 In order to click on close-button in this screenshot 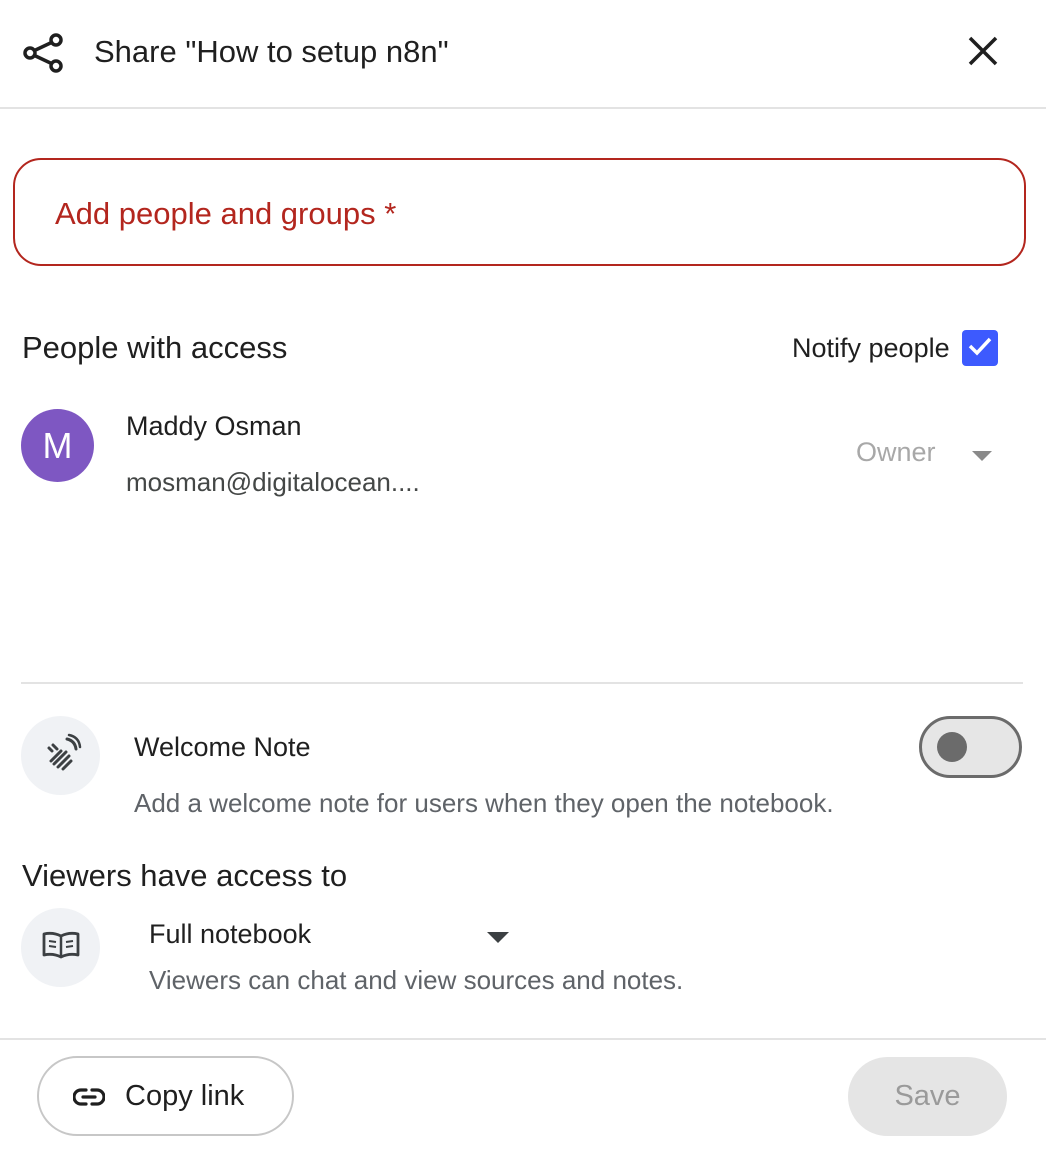, I will do `click(983, 53)`.